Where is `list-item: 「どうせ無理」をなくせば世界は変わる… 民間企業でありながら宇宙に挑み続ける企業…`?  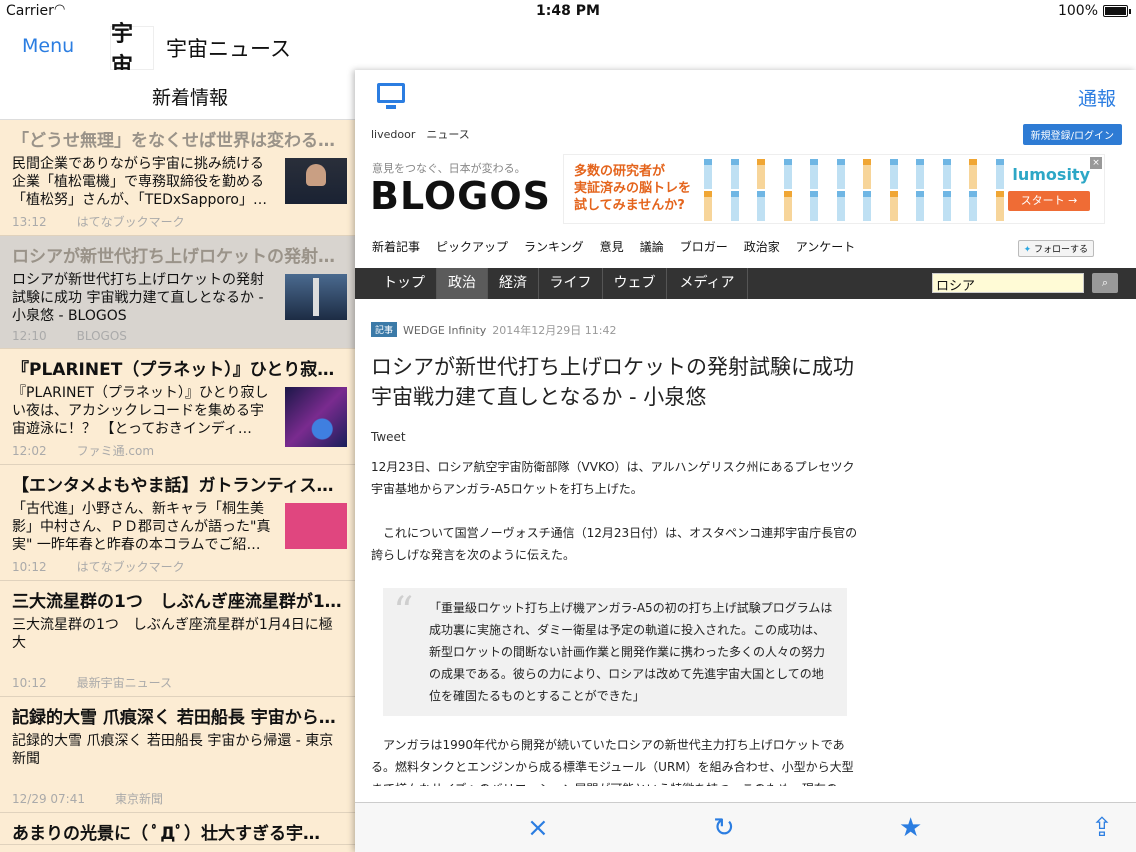
list-item: 「どうせ無理」をなくせば世界は変わる… 民間企業でありながら宇宙に挑み続ける企業… is located at coordinates (177, 178).